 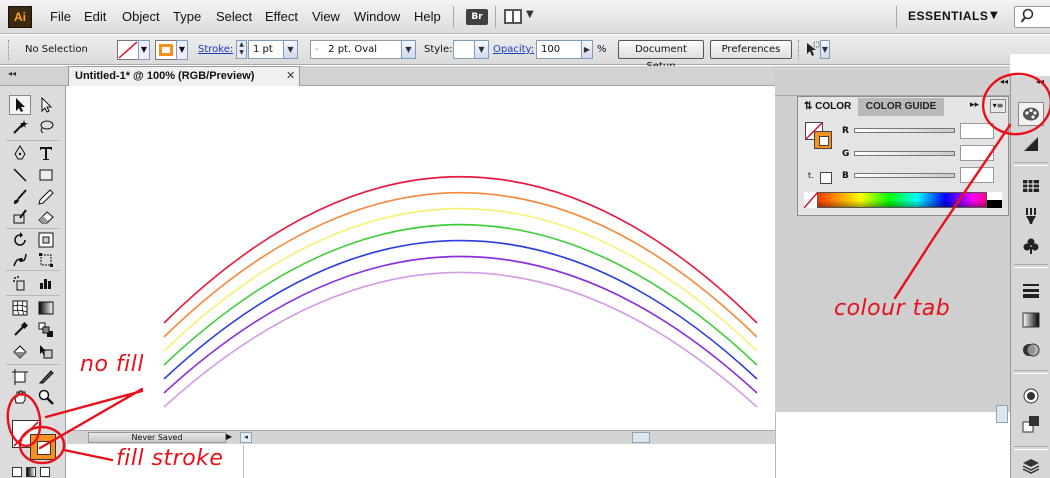 I want to click on menu-file: File, so click(x=60, y=16).